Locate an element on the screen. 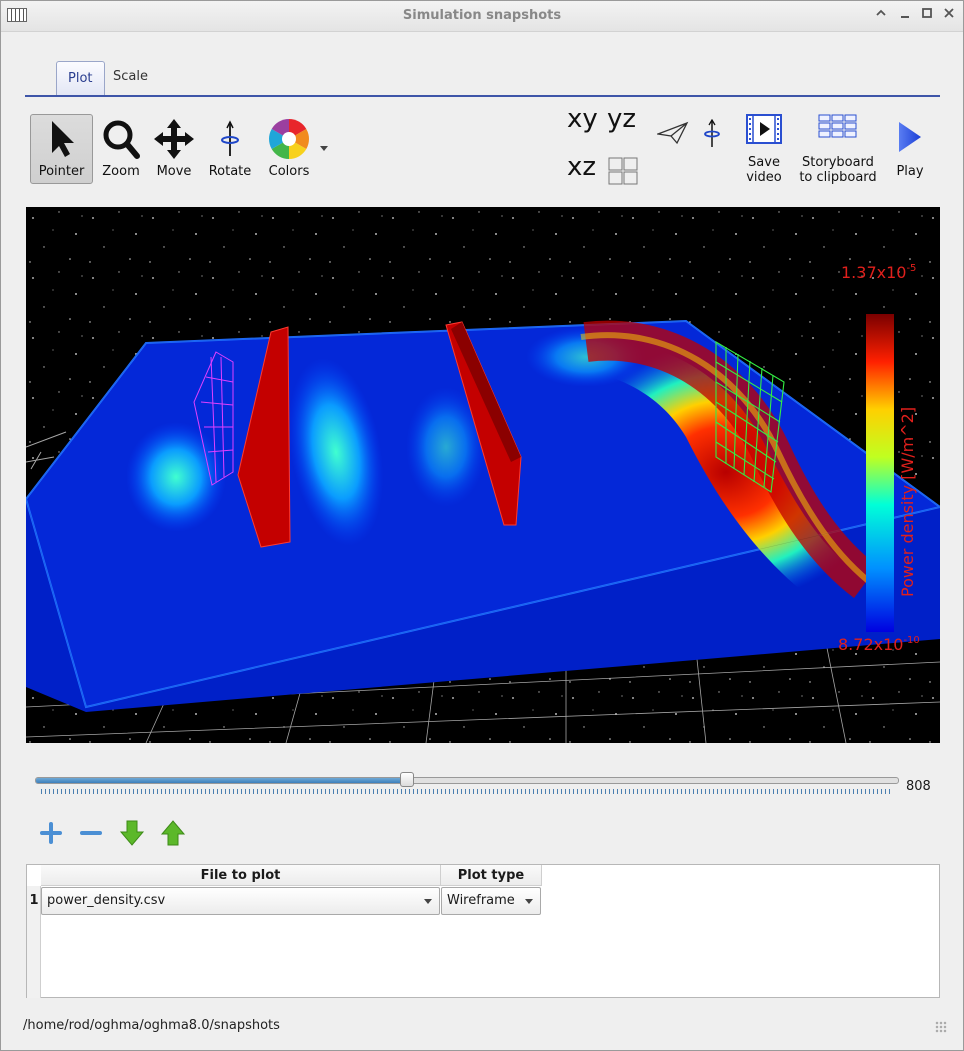 Image resolution: width=964 pixels, height=1051 pixels. colors-label: Colors is located at coordinates (289, 171).